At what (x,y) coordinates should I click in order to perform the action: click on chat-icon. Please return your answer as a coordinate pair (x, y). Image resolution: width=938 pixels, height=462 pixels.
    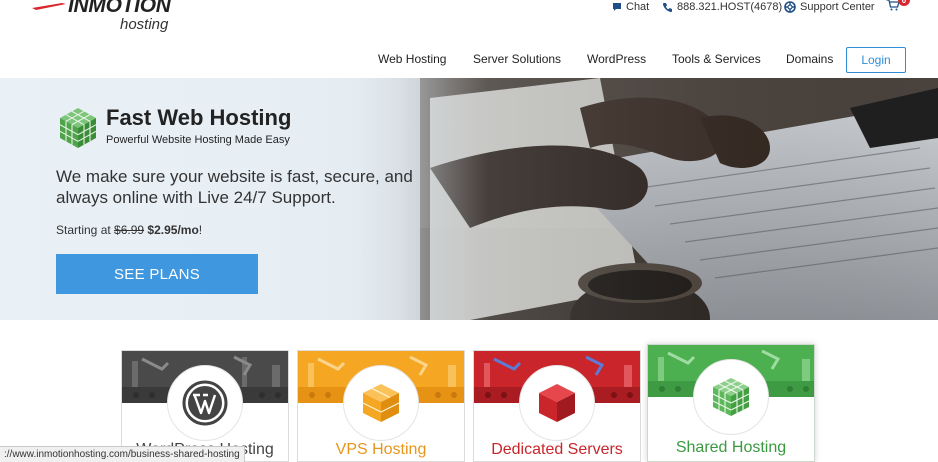
    Looking at the image, I should click on (617, 7).